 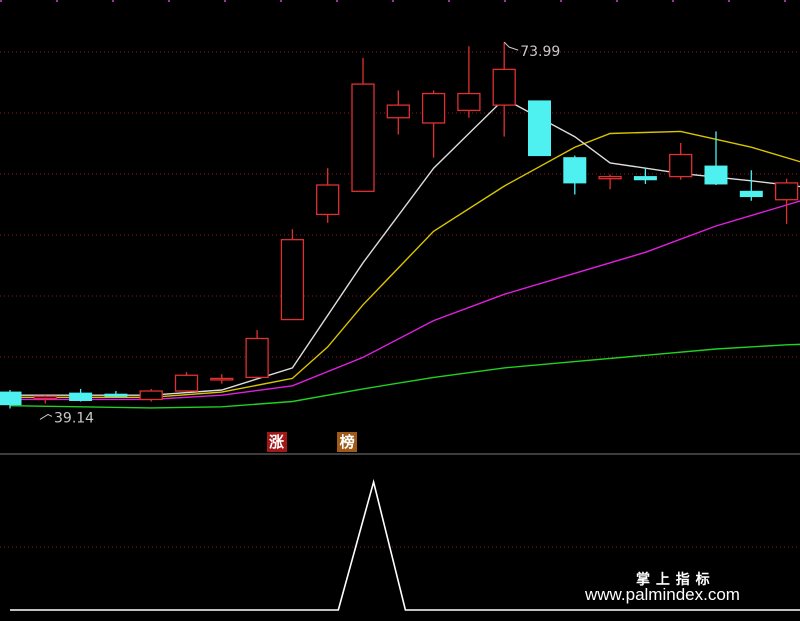 I want to click on board-tag: 榜, so click(x=347, y=442).